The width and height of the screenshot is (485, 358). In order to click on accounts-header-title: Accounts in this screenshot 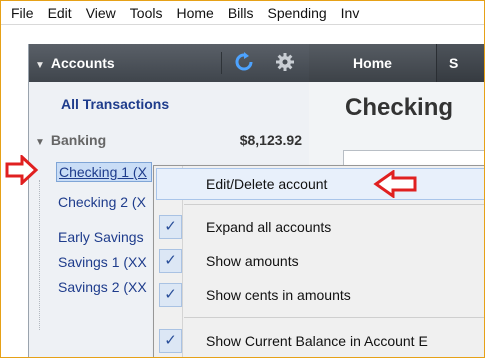, I will do `click(82, 63)`.